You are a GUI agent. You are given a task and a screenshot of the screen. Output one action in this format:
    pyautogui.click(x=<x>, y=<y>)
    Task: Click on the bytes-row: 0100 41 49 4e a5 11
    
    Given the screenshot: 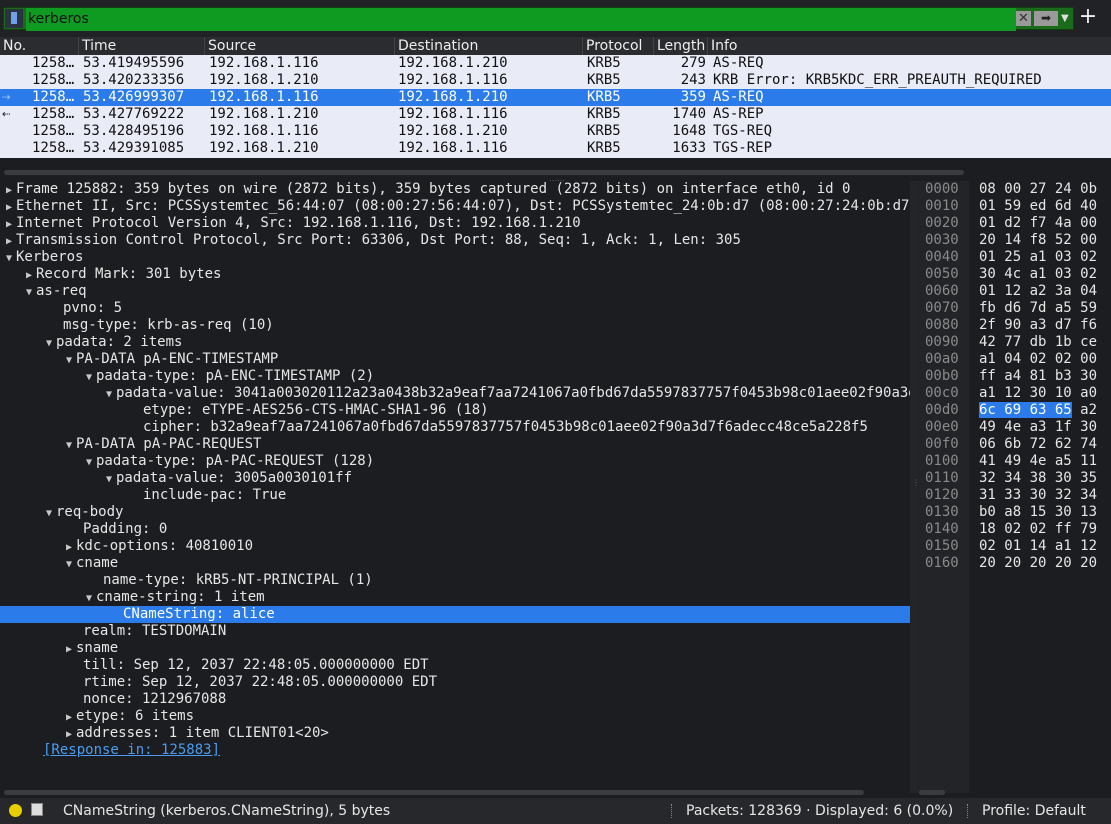 What is the action you would take?
    pyautogui.click(x=1014, y=461)
    